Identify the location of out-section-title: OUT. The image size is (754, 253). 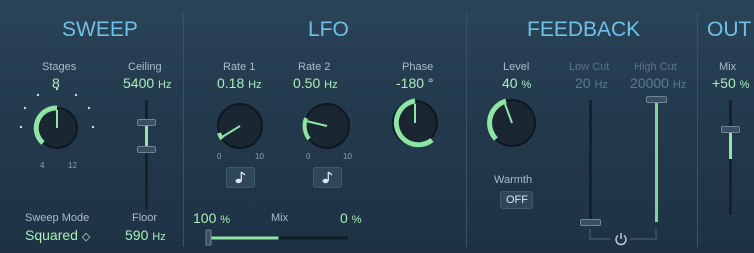
(729, 29).